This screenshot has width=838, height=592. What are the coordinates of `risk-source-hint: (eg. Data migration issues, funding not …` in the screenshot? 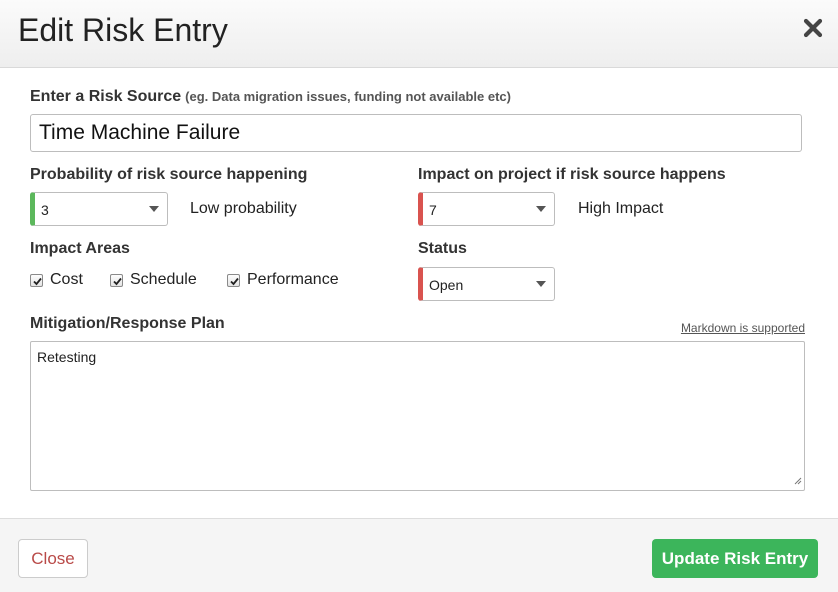 It's located at (348, 96).